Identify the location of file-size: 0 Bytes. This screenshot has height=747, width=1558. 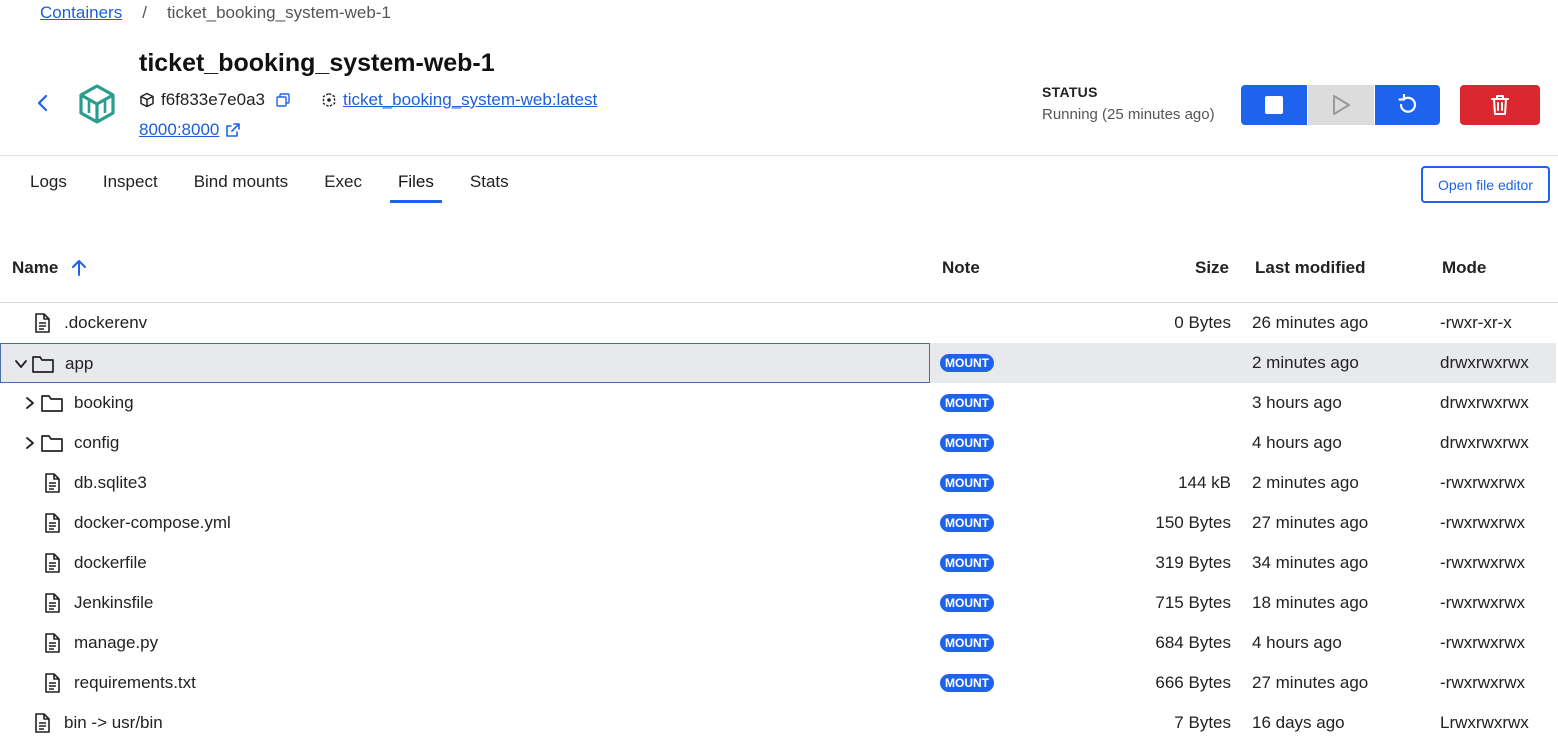
(1202, 322).